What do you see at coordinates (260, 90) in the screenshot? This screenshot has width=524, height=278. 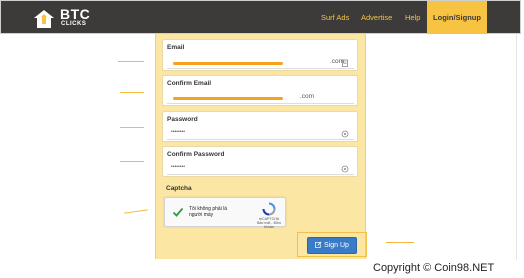 I see `confirm-email-field-group: Confirm Email .com` at bounding box center [260, 90].